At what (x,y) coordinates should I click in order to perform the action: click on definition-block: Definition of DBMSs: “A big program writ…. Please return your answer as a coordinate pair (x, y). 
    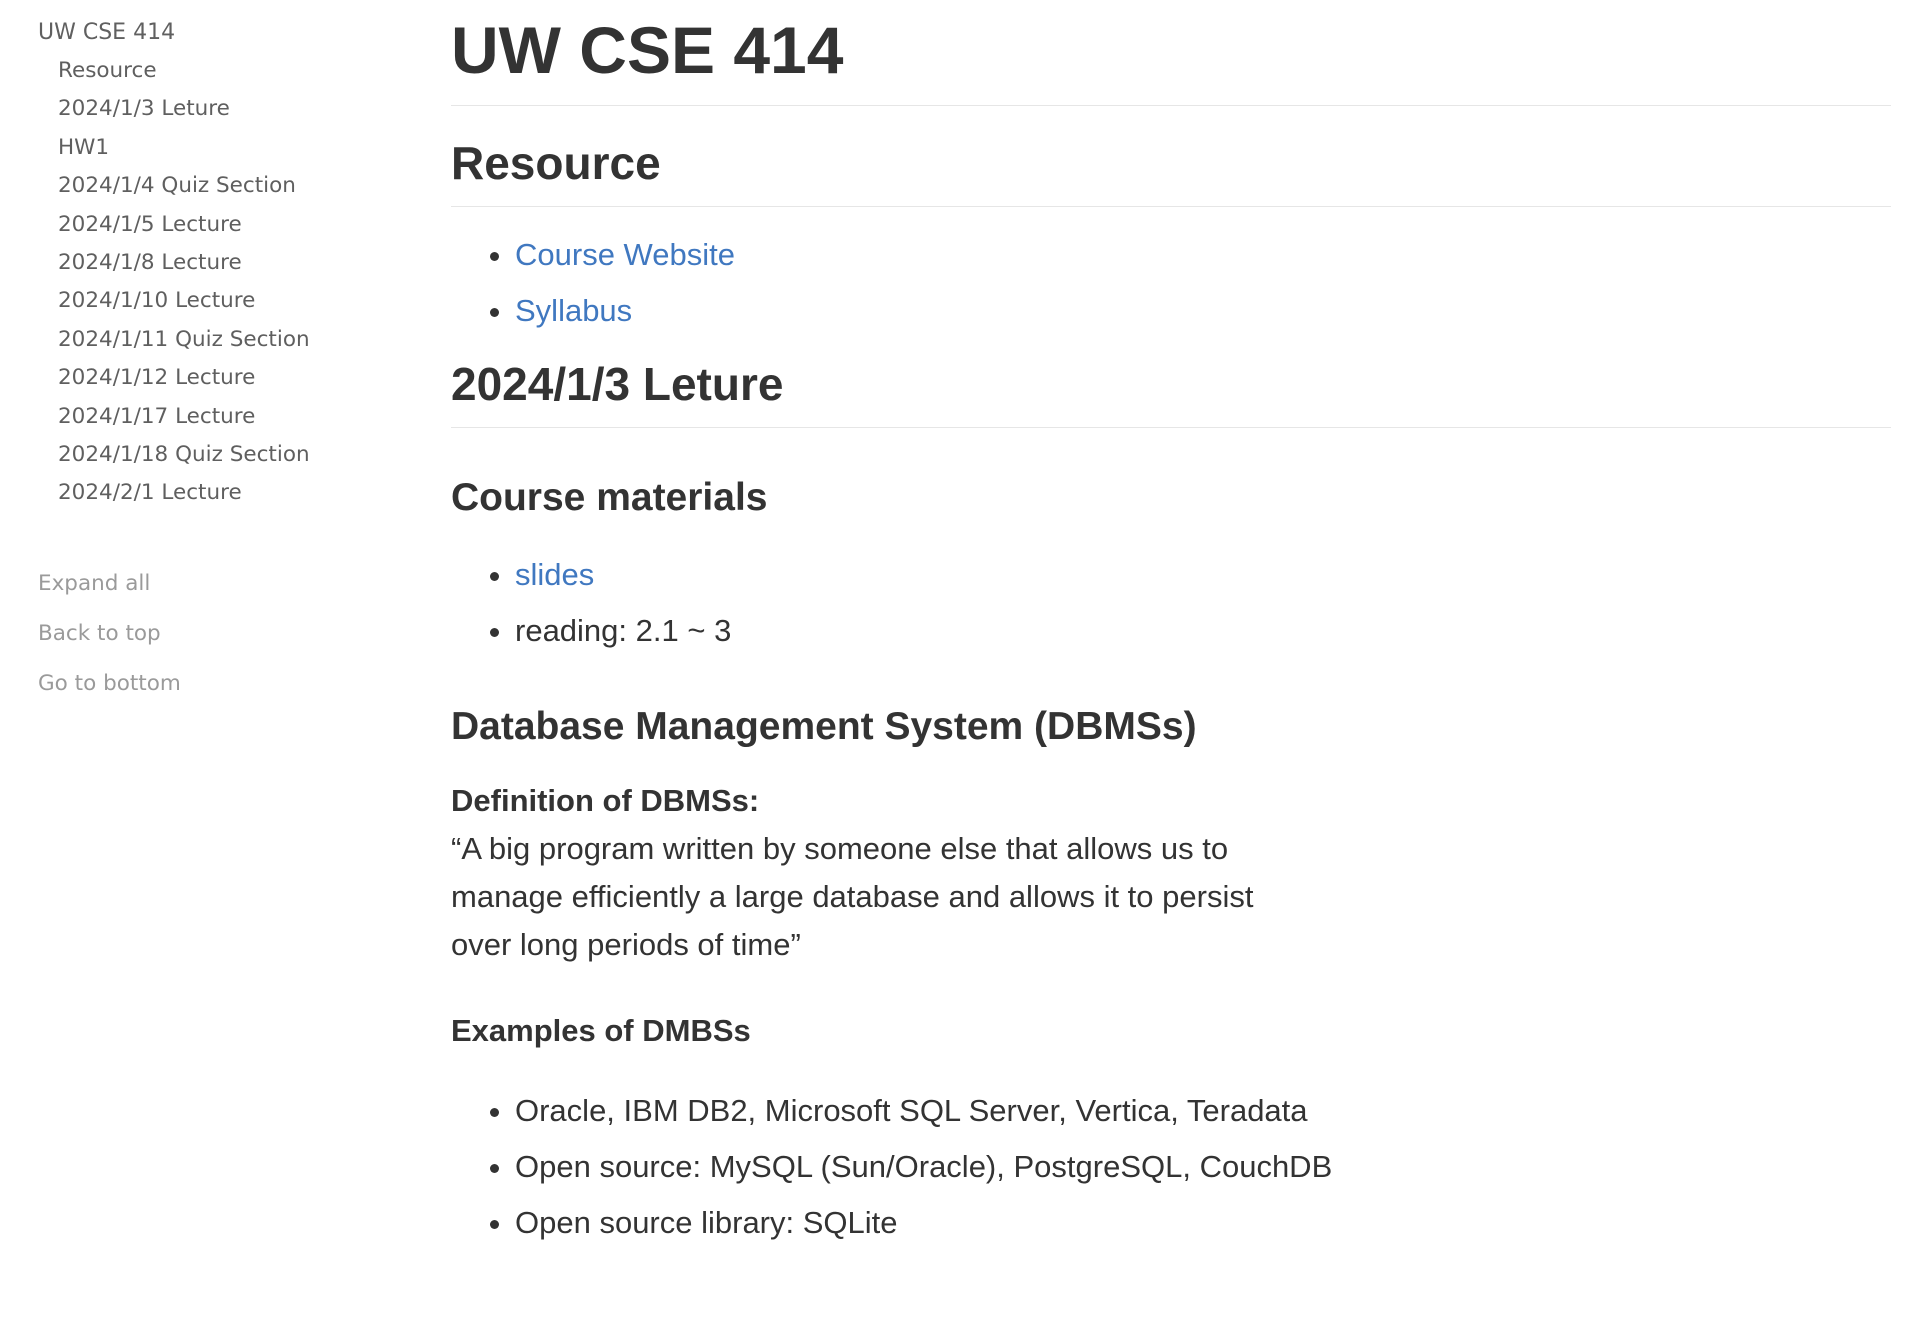
    Looking at the image, I should click on (881, 873).